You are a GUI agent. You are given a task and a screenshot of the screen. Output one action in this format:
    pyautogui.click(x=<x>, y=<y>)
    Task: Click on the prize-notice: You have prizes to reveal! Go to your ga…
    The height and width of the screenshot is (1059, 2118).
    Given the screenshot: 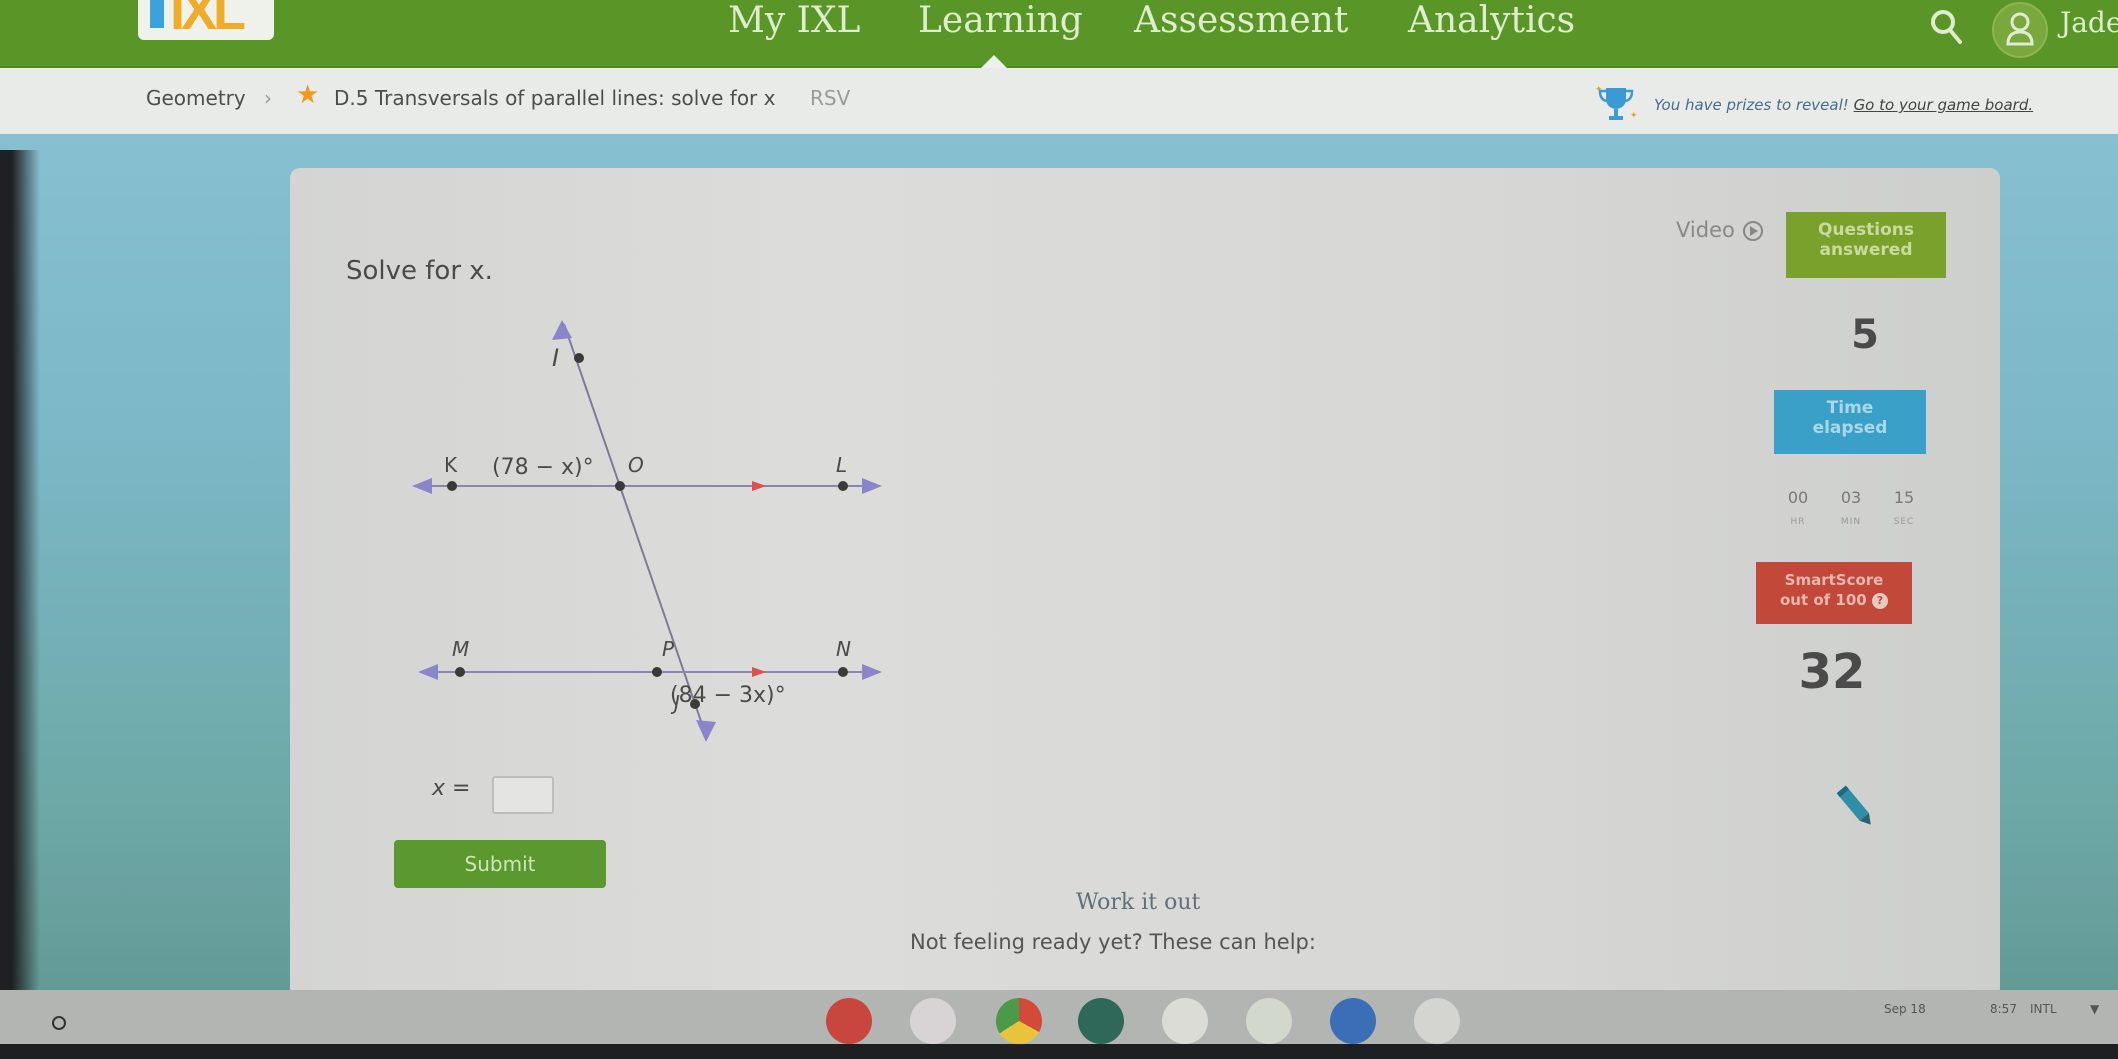 What is the action you would take?
    pyautogui.click(x=1843, y=105)
    